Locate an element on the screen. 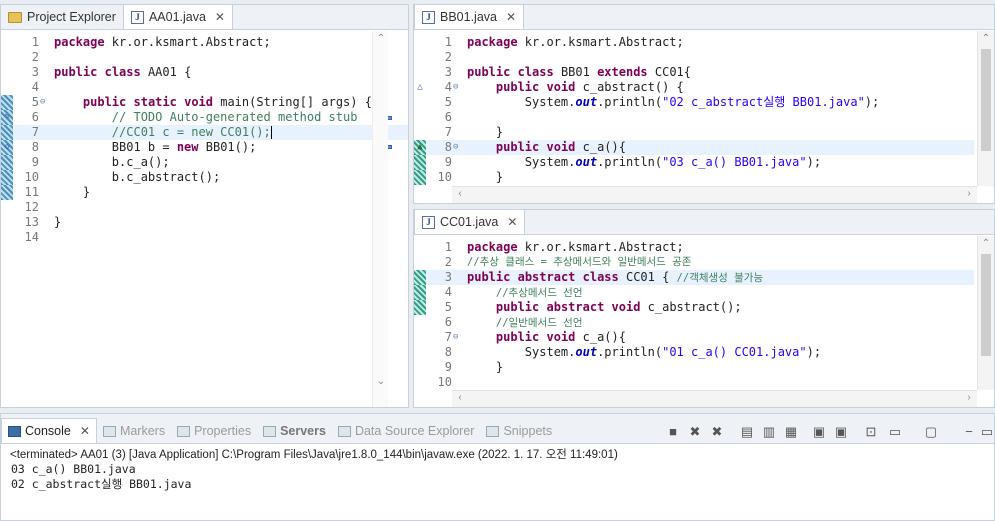 The image size is (995, 521). terminate-icon: ■ is located at coordinates (673, 432).